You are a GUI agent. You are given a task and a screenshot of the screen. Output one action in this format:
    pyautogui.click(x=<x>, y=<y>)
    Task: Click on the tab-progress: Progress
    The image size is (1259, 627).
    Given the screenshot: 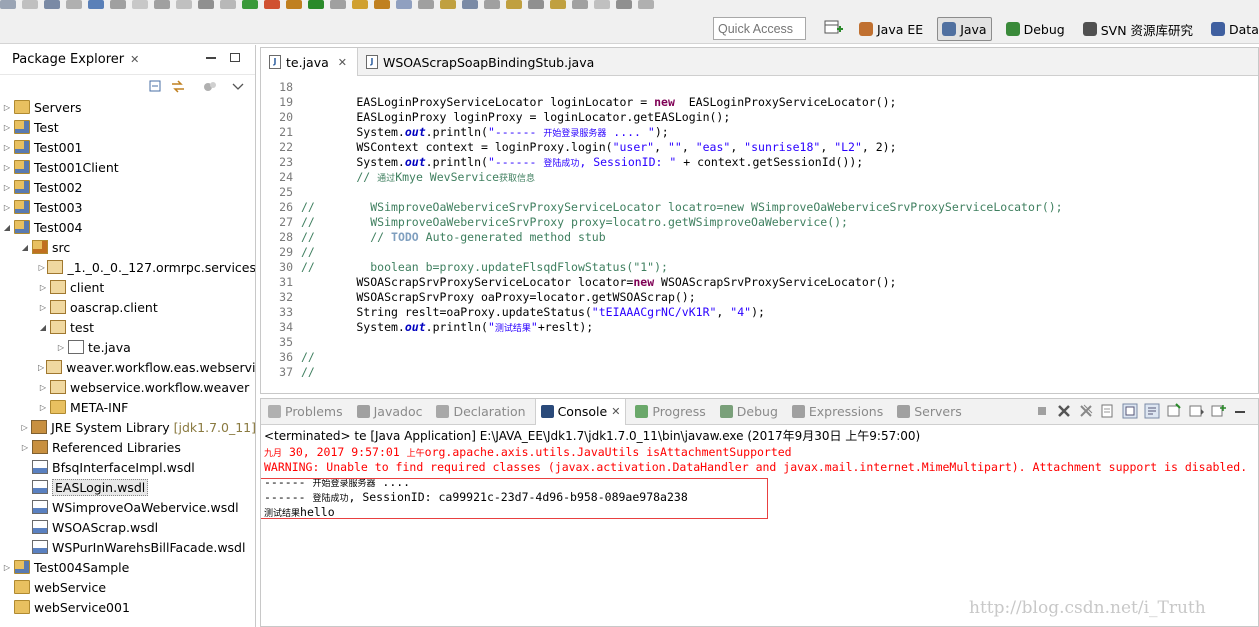 What is the action you would take?
    pyautogui.click(x=670, y=412)
    